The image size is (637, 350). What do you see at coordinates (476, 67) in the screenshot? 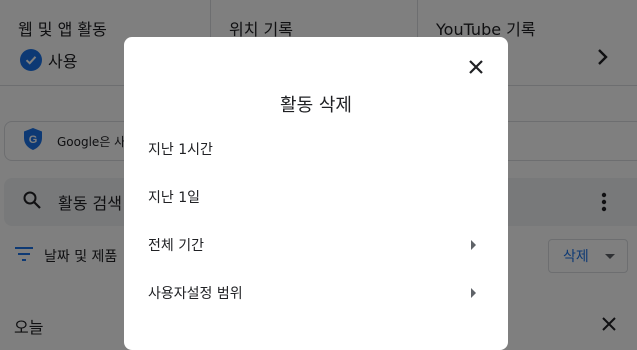
I see `dialog-close-icon` at bounding box center [476, 67].